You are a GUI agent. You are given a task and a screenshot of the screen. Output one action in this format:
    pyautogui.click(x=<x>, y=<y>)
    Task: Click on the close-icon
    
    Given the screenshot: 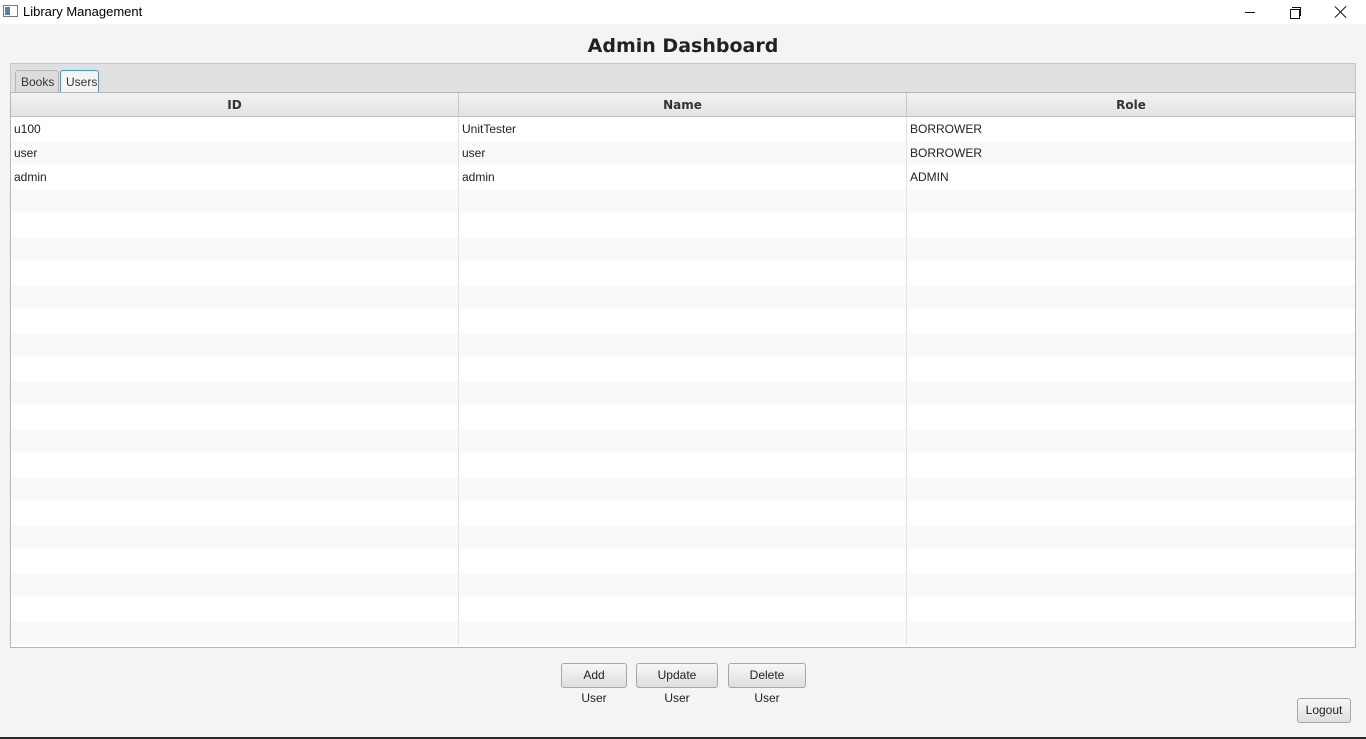 What is the action you would take?
    pyautogui.click(x=1341, y=12)
    